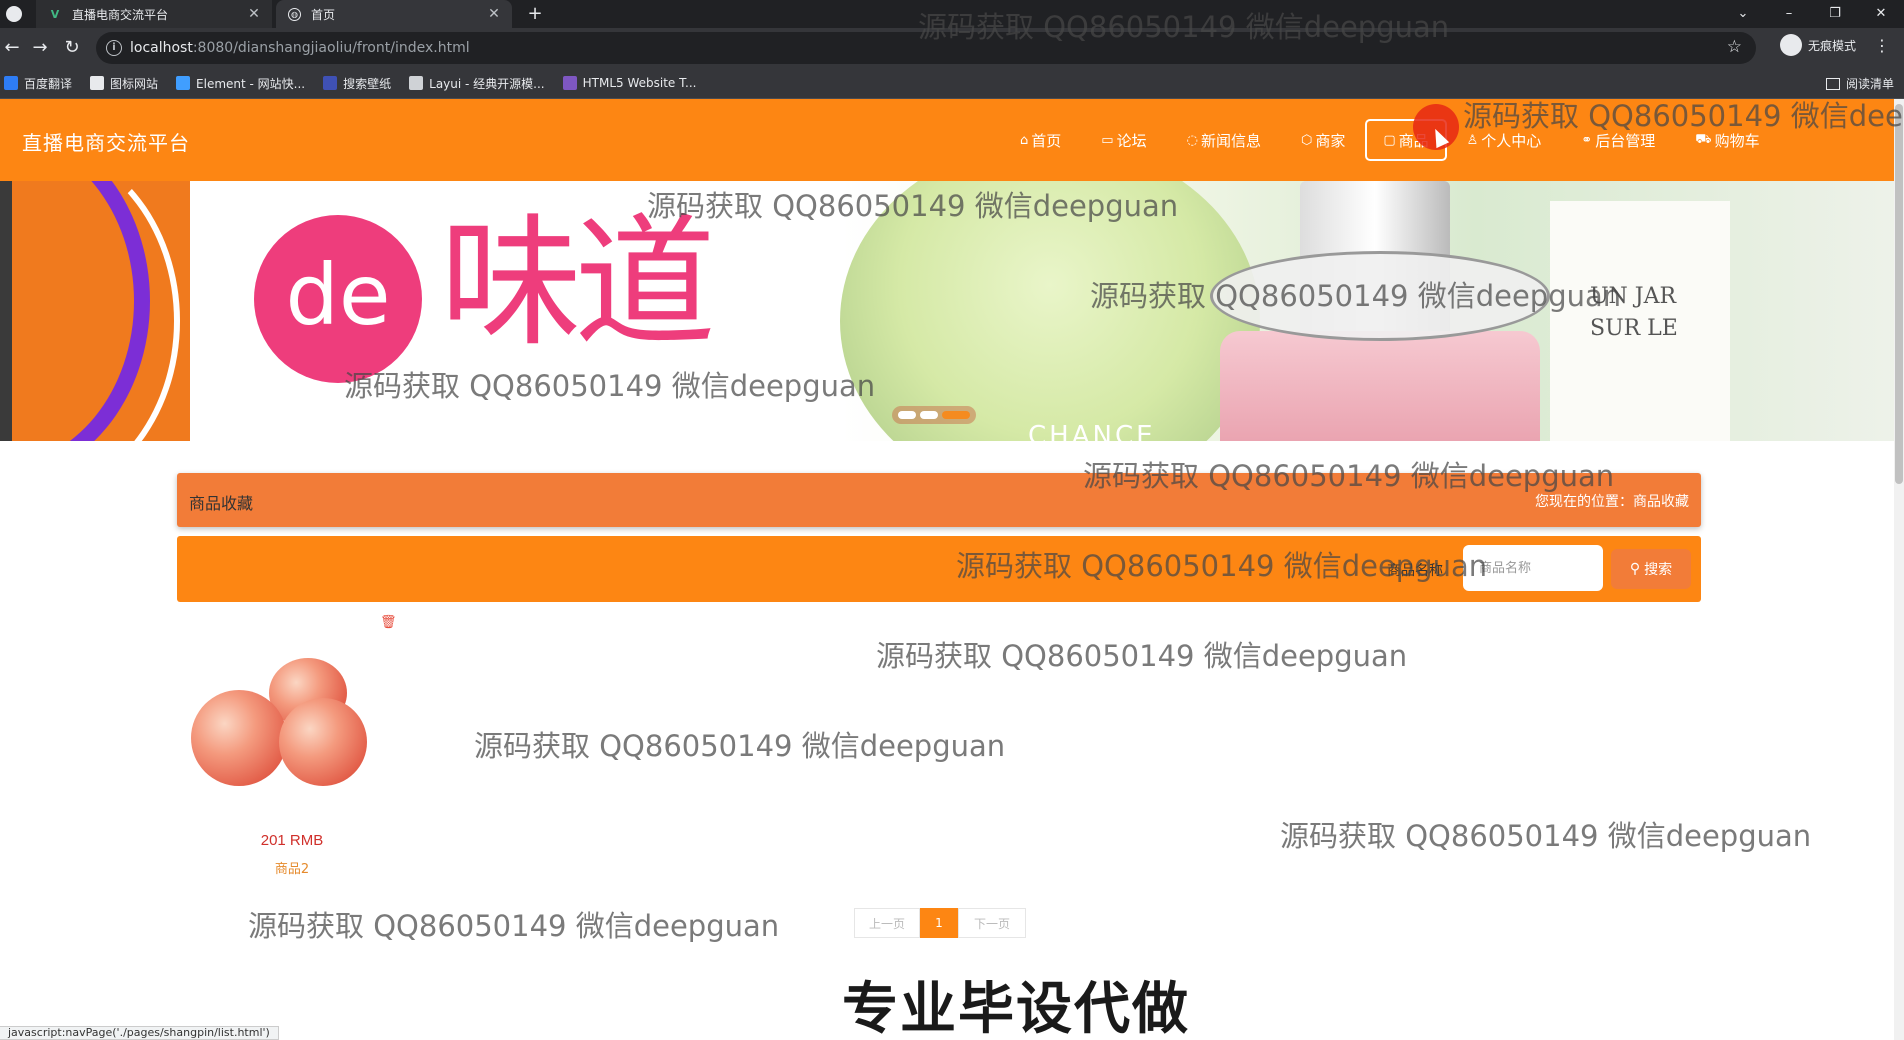 Image resolution: width=1904 pixels, height=1040 pixels. I want to click on pagination: 上一页 1 下一页, so click(940, 923).